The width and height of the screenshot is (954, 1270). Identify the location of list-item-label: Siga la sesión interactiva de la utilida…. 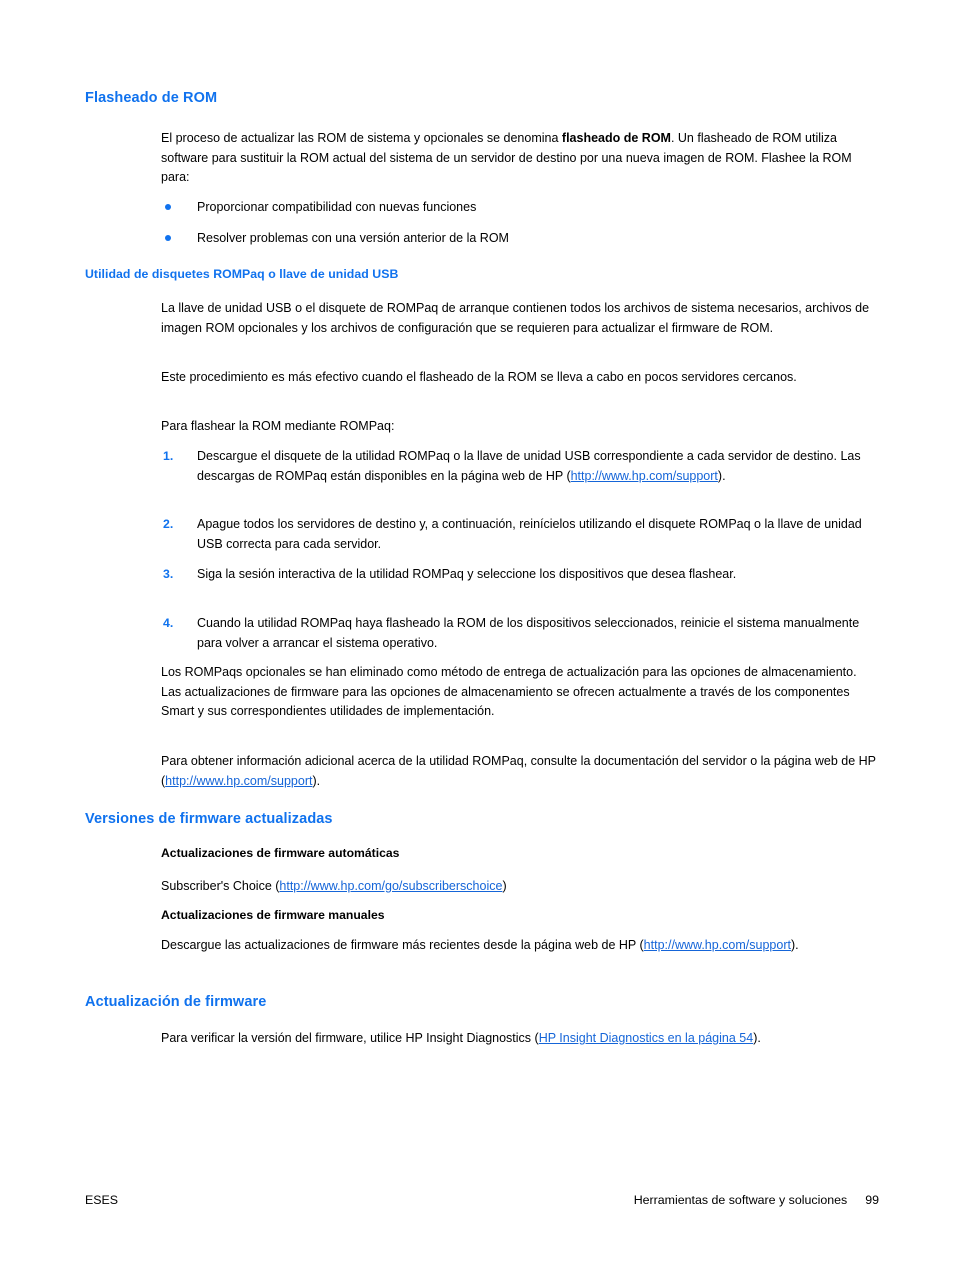
(467, 574).